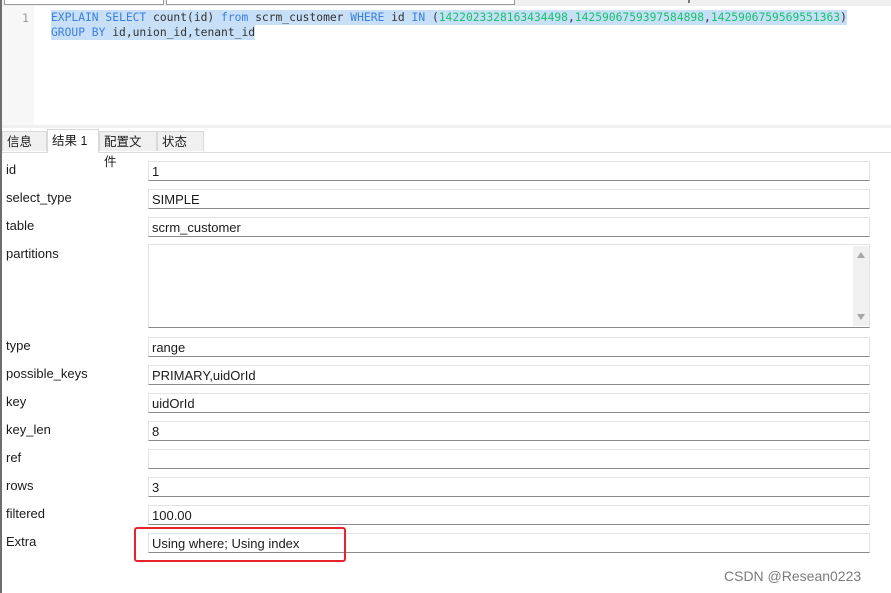 Image resolution: width=891 pixels, height=593 pixels. What do you see at coordinates (509, 459) in the screenshot?
I see `field-ref` at bounding box center [509, 459].